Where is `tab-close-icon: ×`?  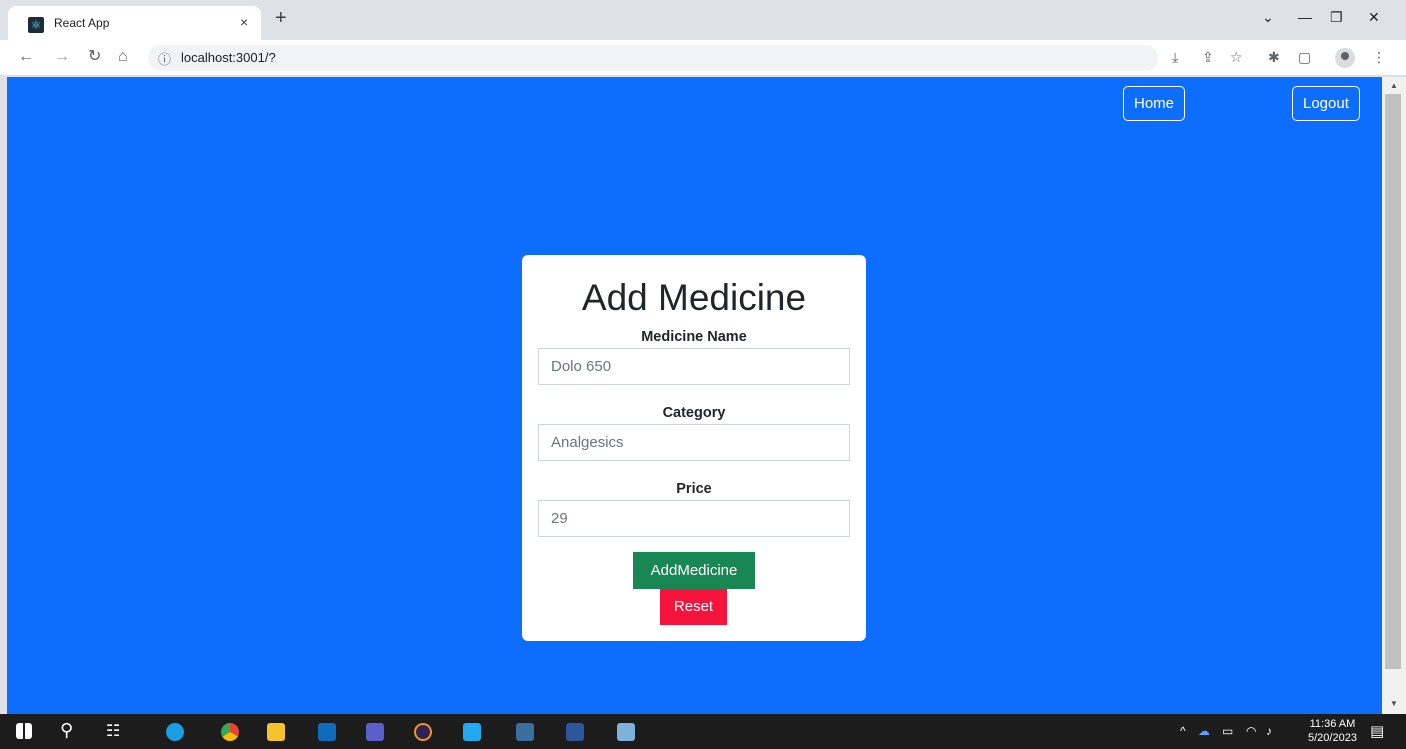
tab-close-icon: × is located at coordinates (244, 22).